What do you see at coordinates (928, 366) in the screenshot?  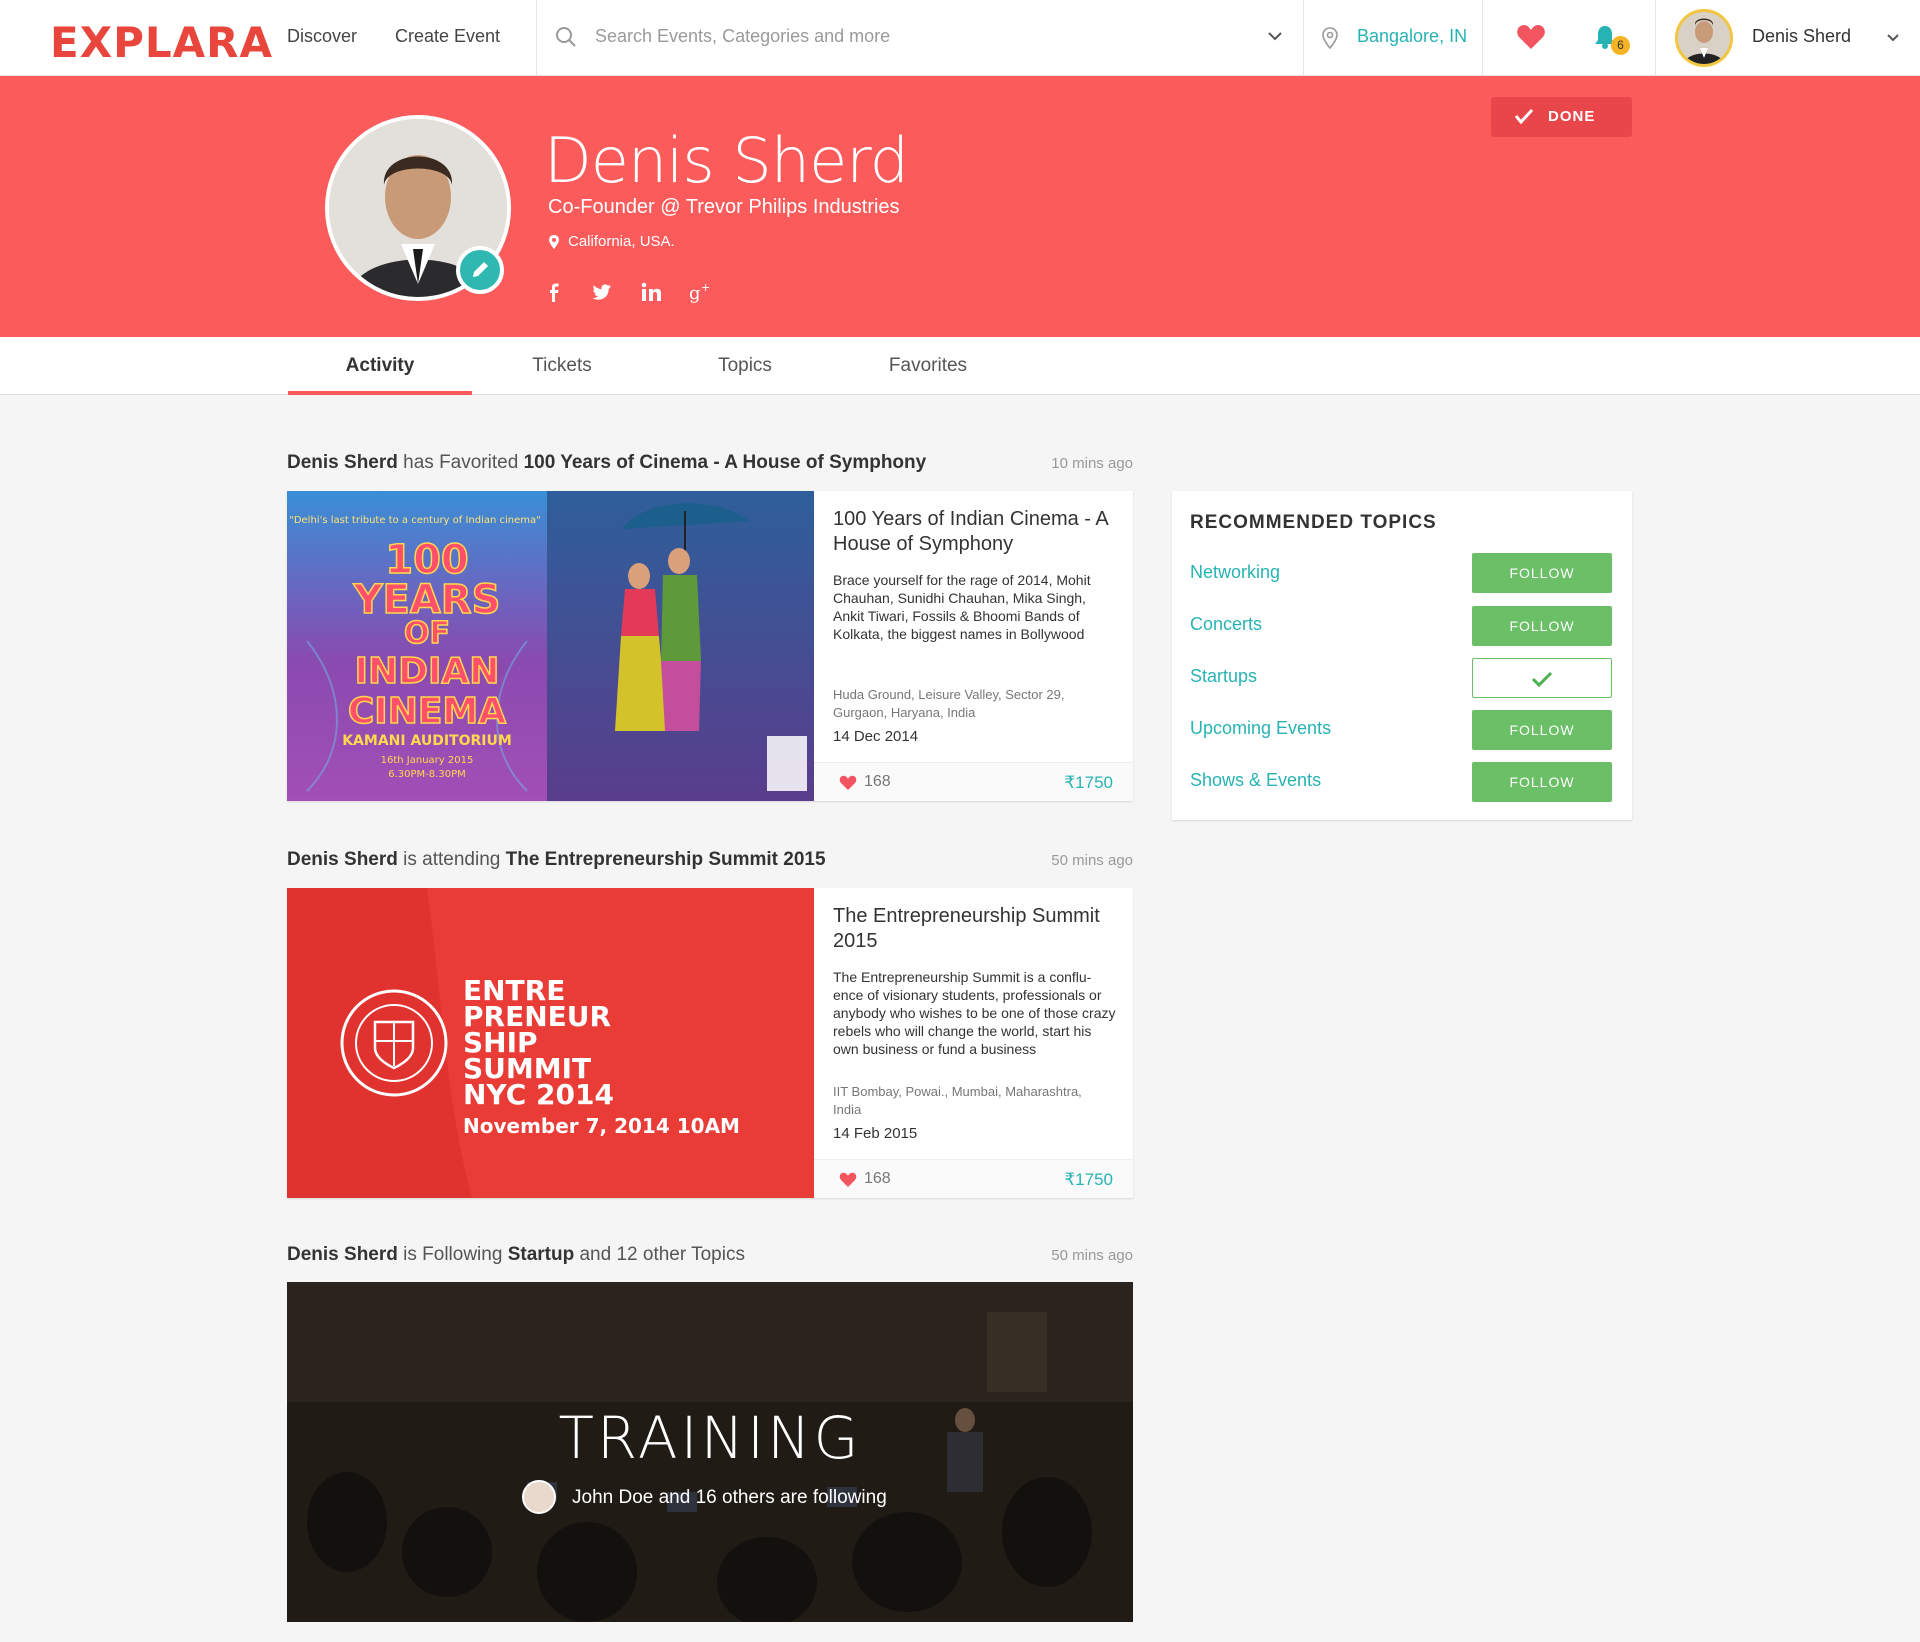 I see `tab-favorites: Favorites` at bounding box center [928, 366].